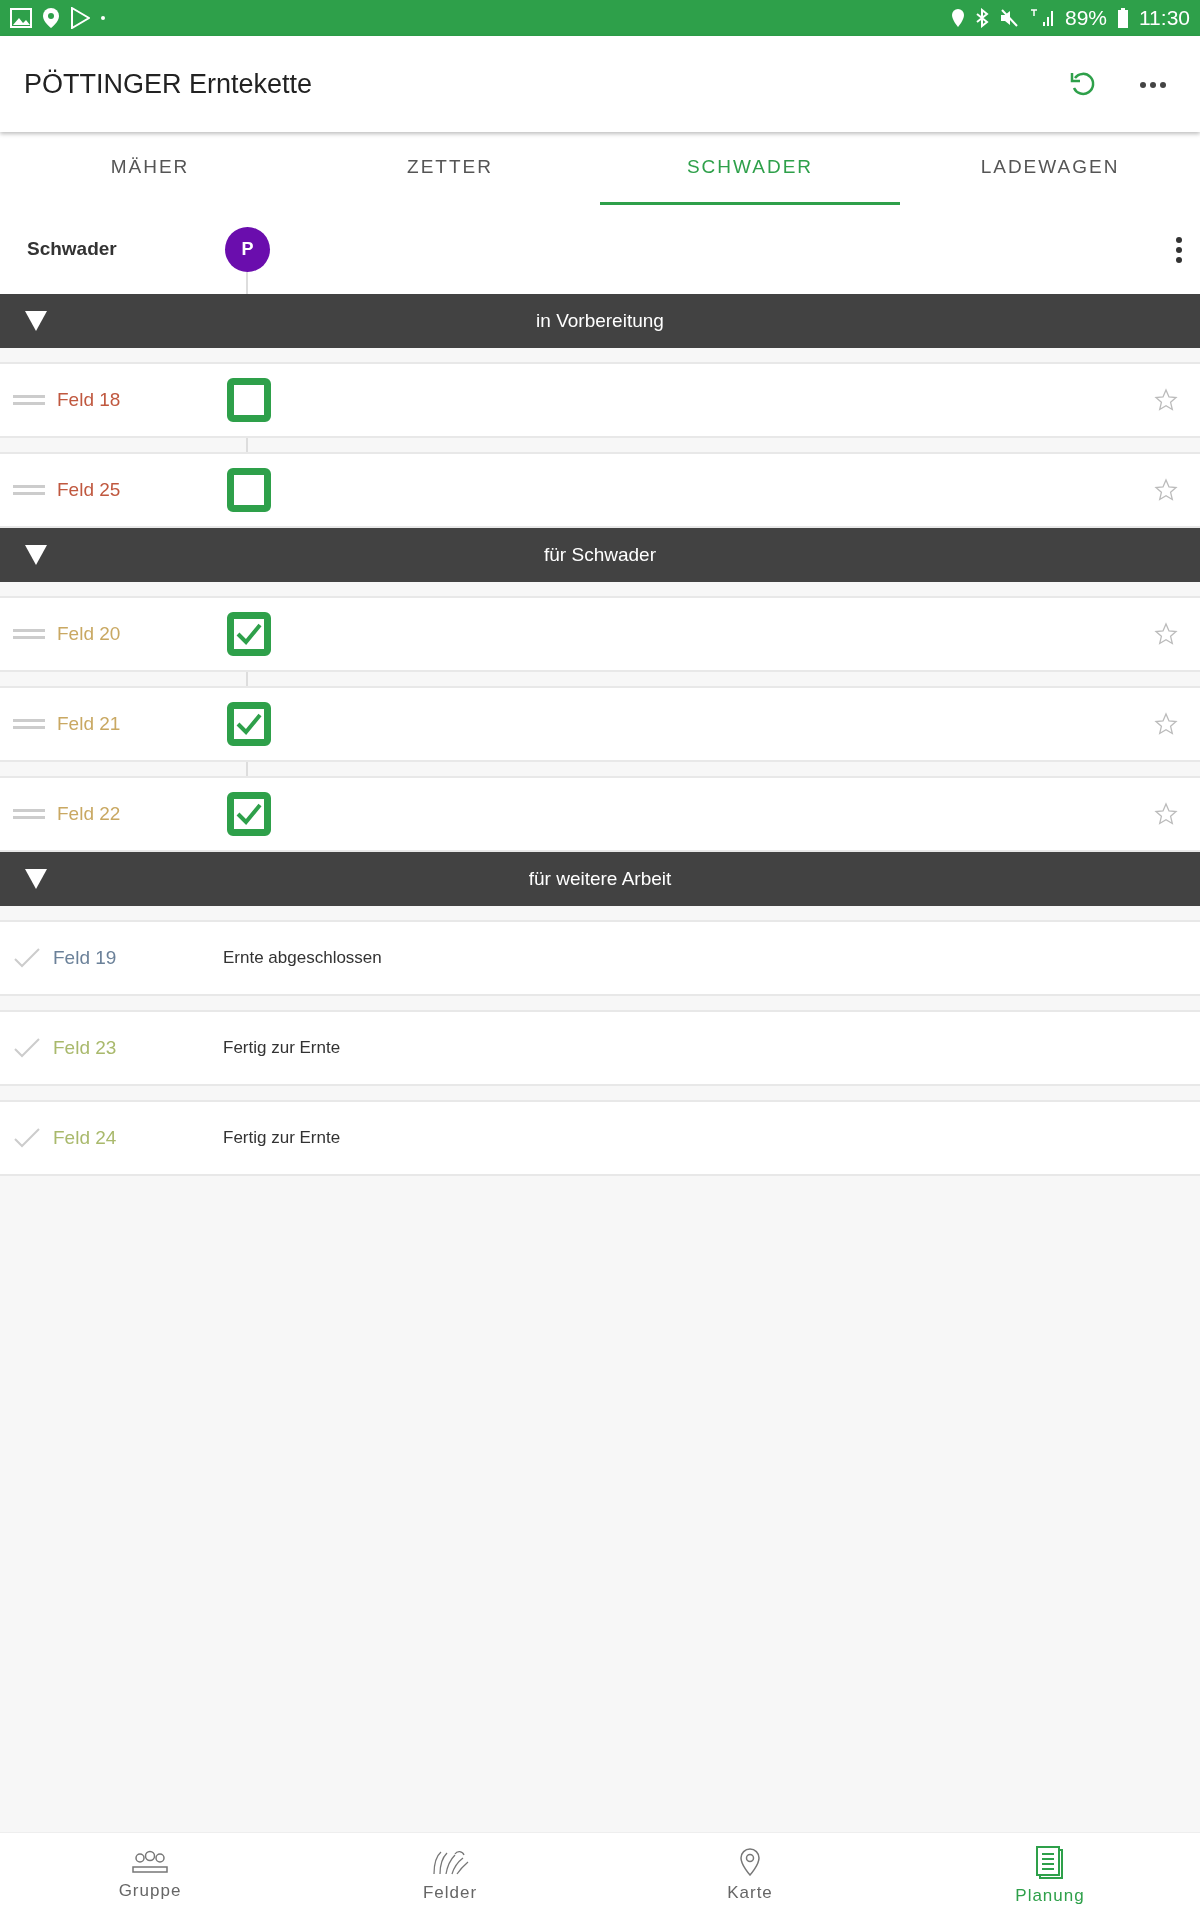 The height and width of the screenshot is (1920, 1200). I want to click on list-row: Feld 18, so click(600, 400).